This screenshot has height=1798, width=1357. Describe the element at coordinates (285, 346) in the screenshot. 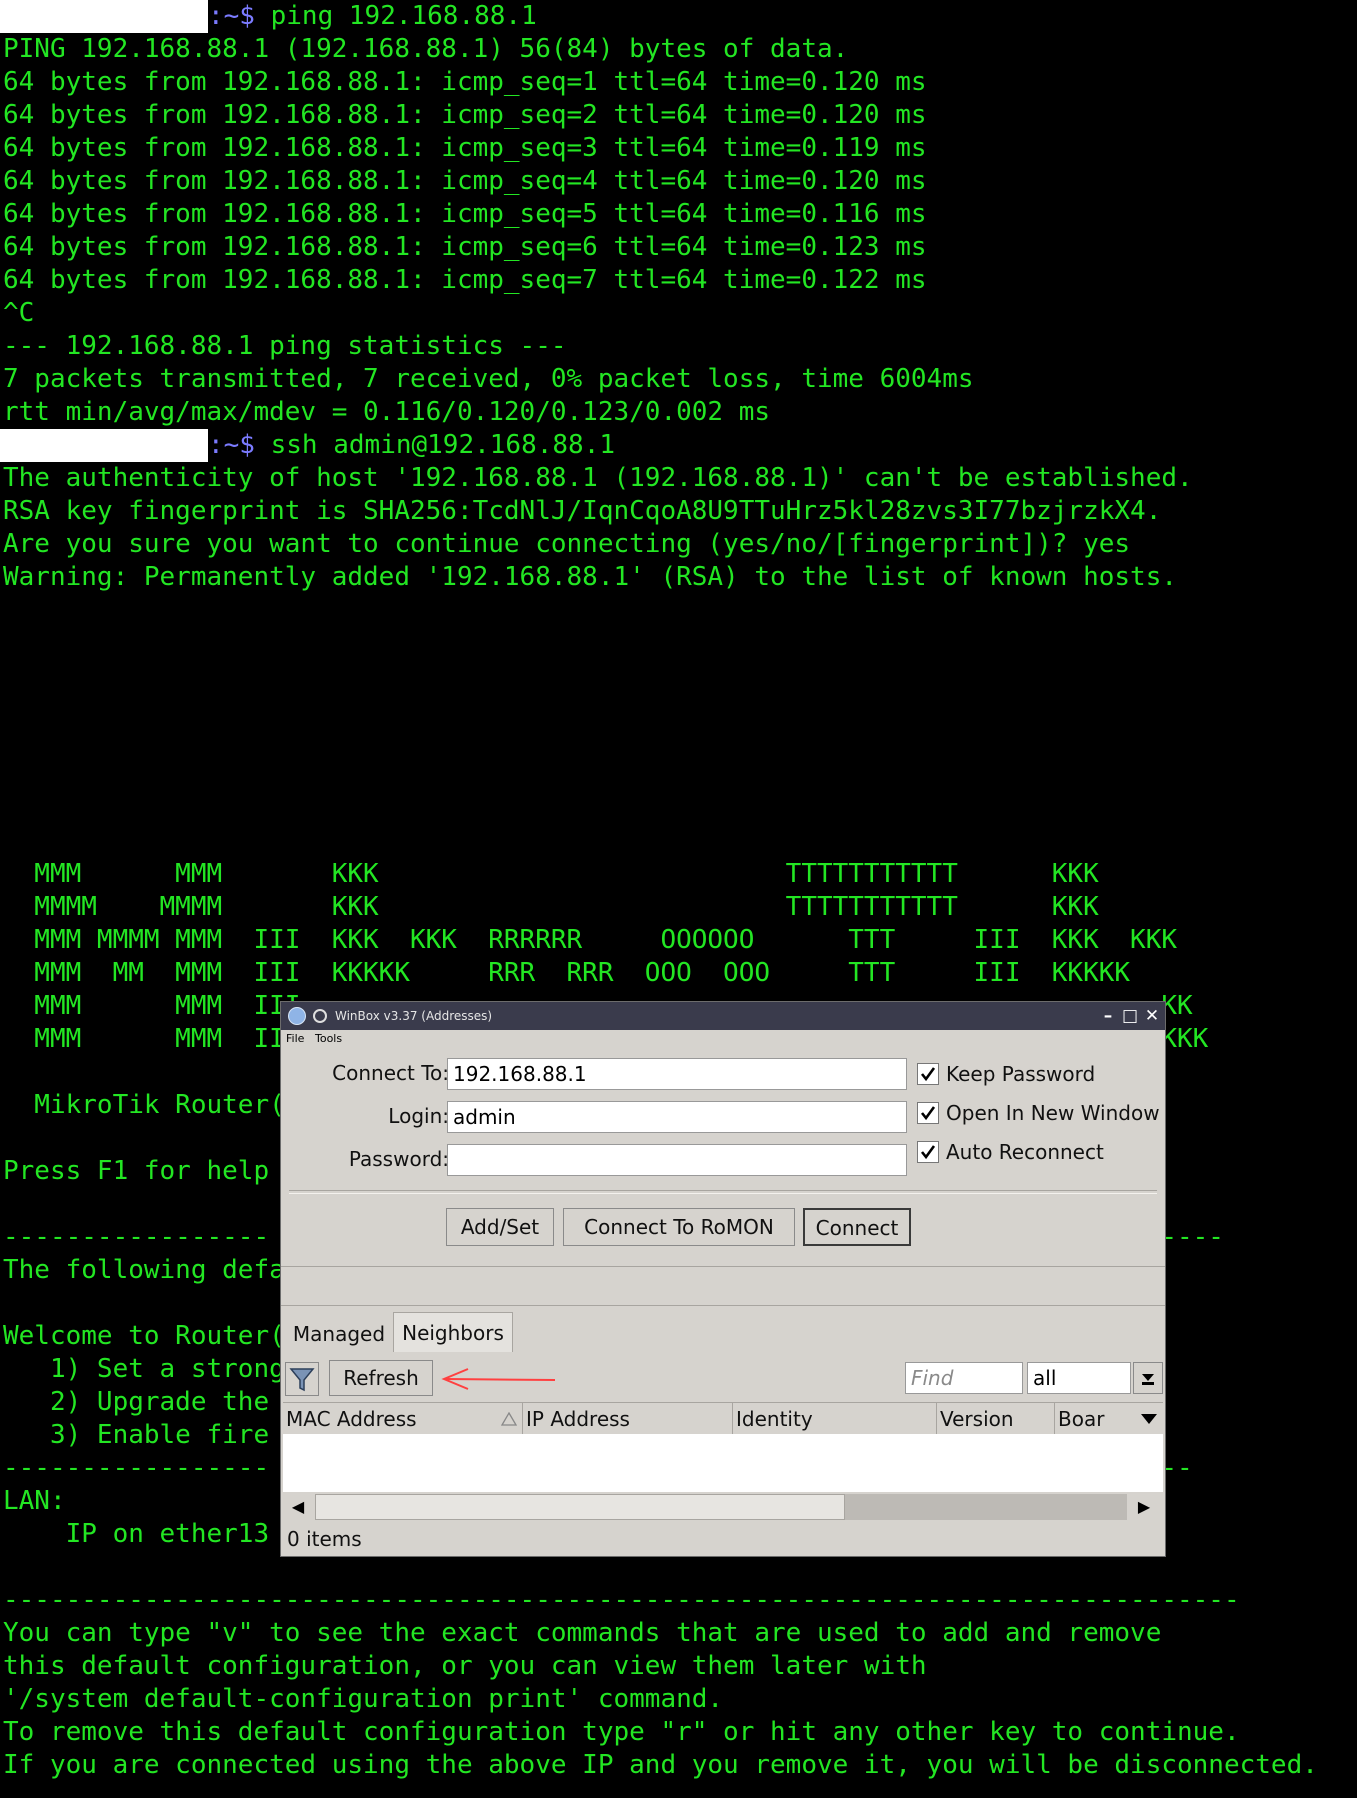

I see `terminal-line: --- 192.168.88.1 ping statistics ---` at that location.